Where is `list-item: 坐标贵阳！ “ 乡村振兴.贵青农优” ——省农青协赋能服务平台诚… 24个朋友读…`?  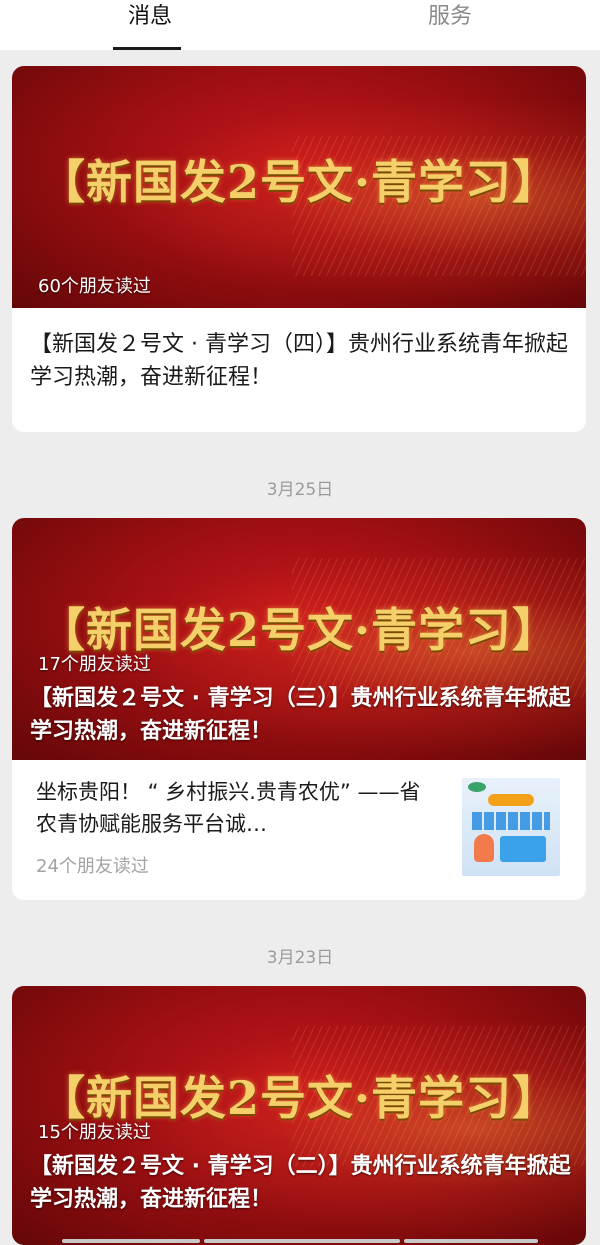
list-item: 坐标贵阳！ “ 乡村振兴.贵青农优” ——省农青协赋能服务平台诚… 24个朋友读… is located at coordinates (299, 830).